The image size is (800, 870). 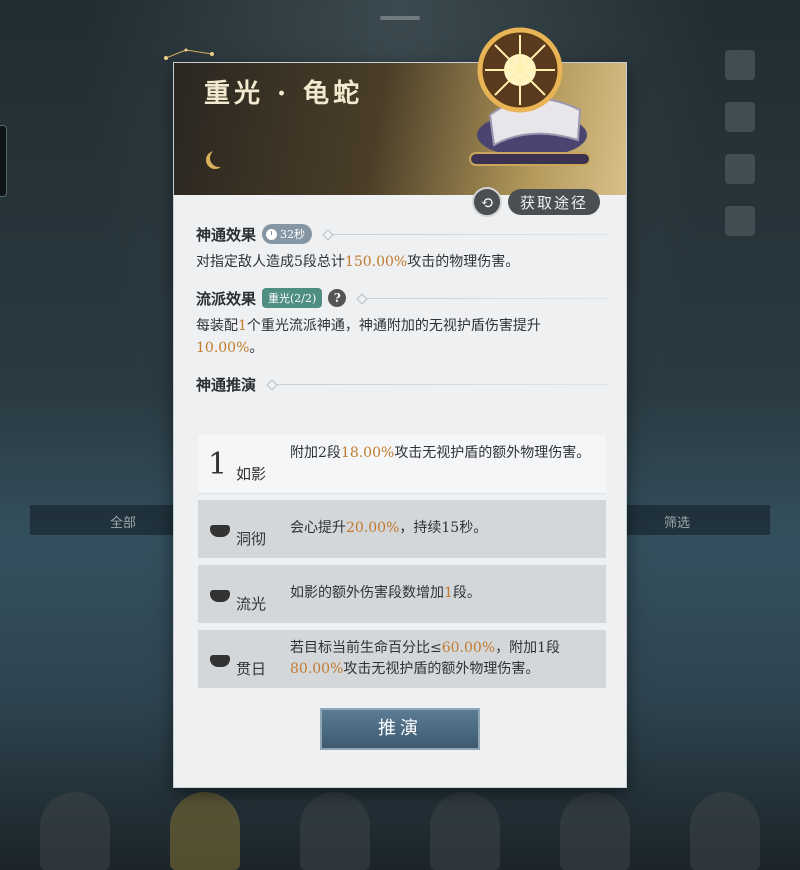 I want to click on deduction-heading: 神通推演, so click(x=226, y=384).